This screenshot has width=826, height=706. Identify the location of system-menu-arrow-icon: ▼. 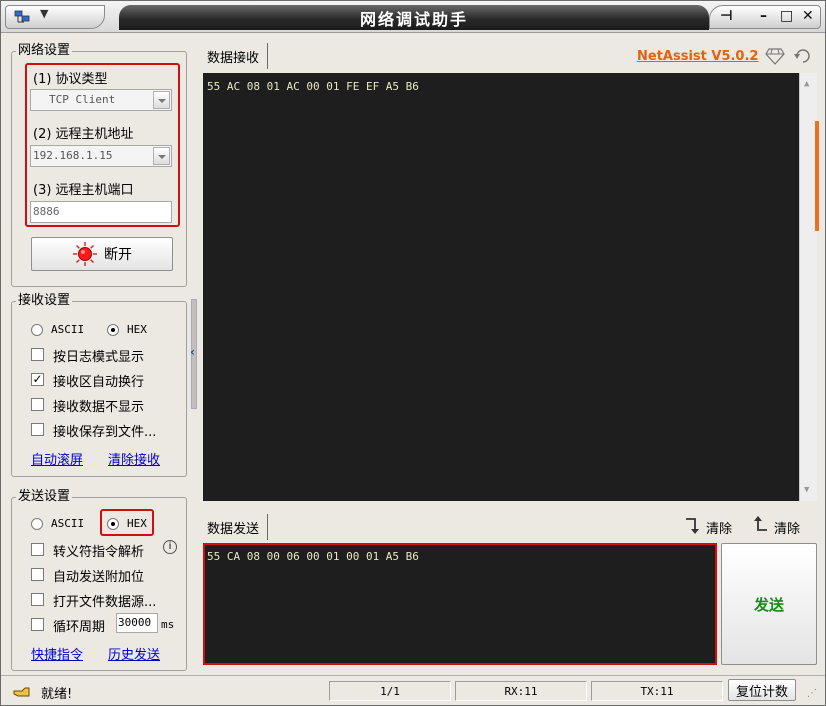
(44, 13).